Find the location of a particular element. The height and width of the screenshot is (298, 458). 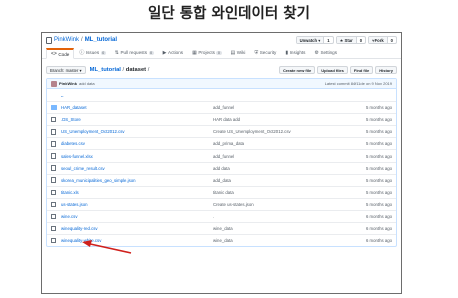

tab-issues: ⓘ Issues 0 is located at coordinates (92, 52).